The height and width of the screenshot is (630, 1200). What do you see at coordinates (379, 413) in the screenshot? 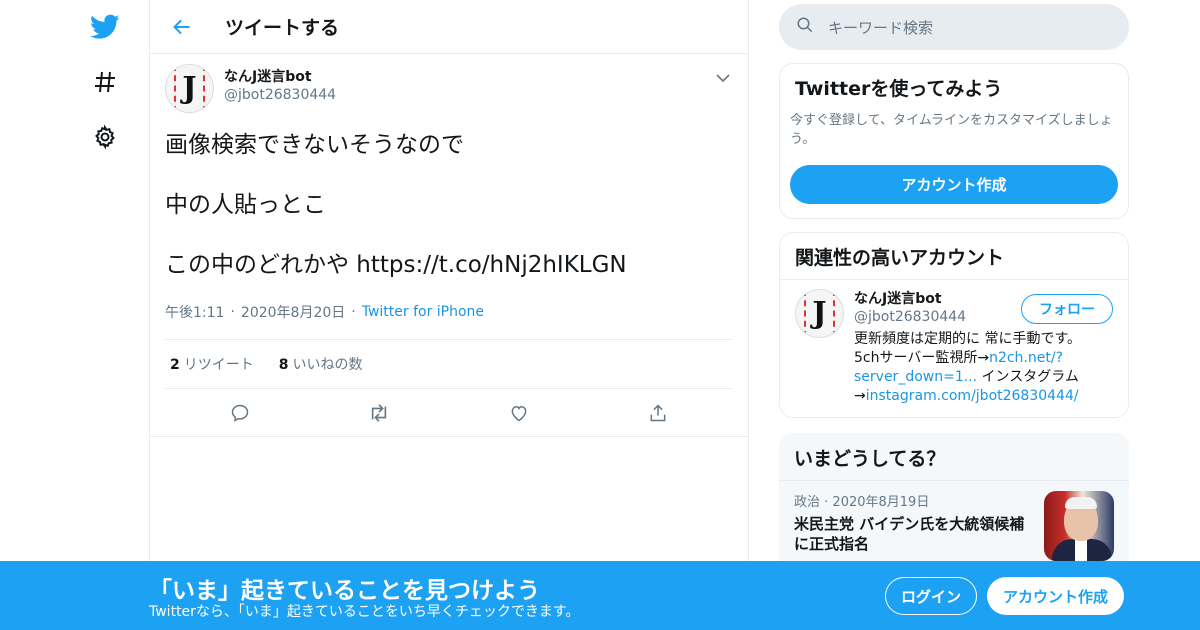
I see `retweet-icon` at bounding box center [379, 413].